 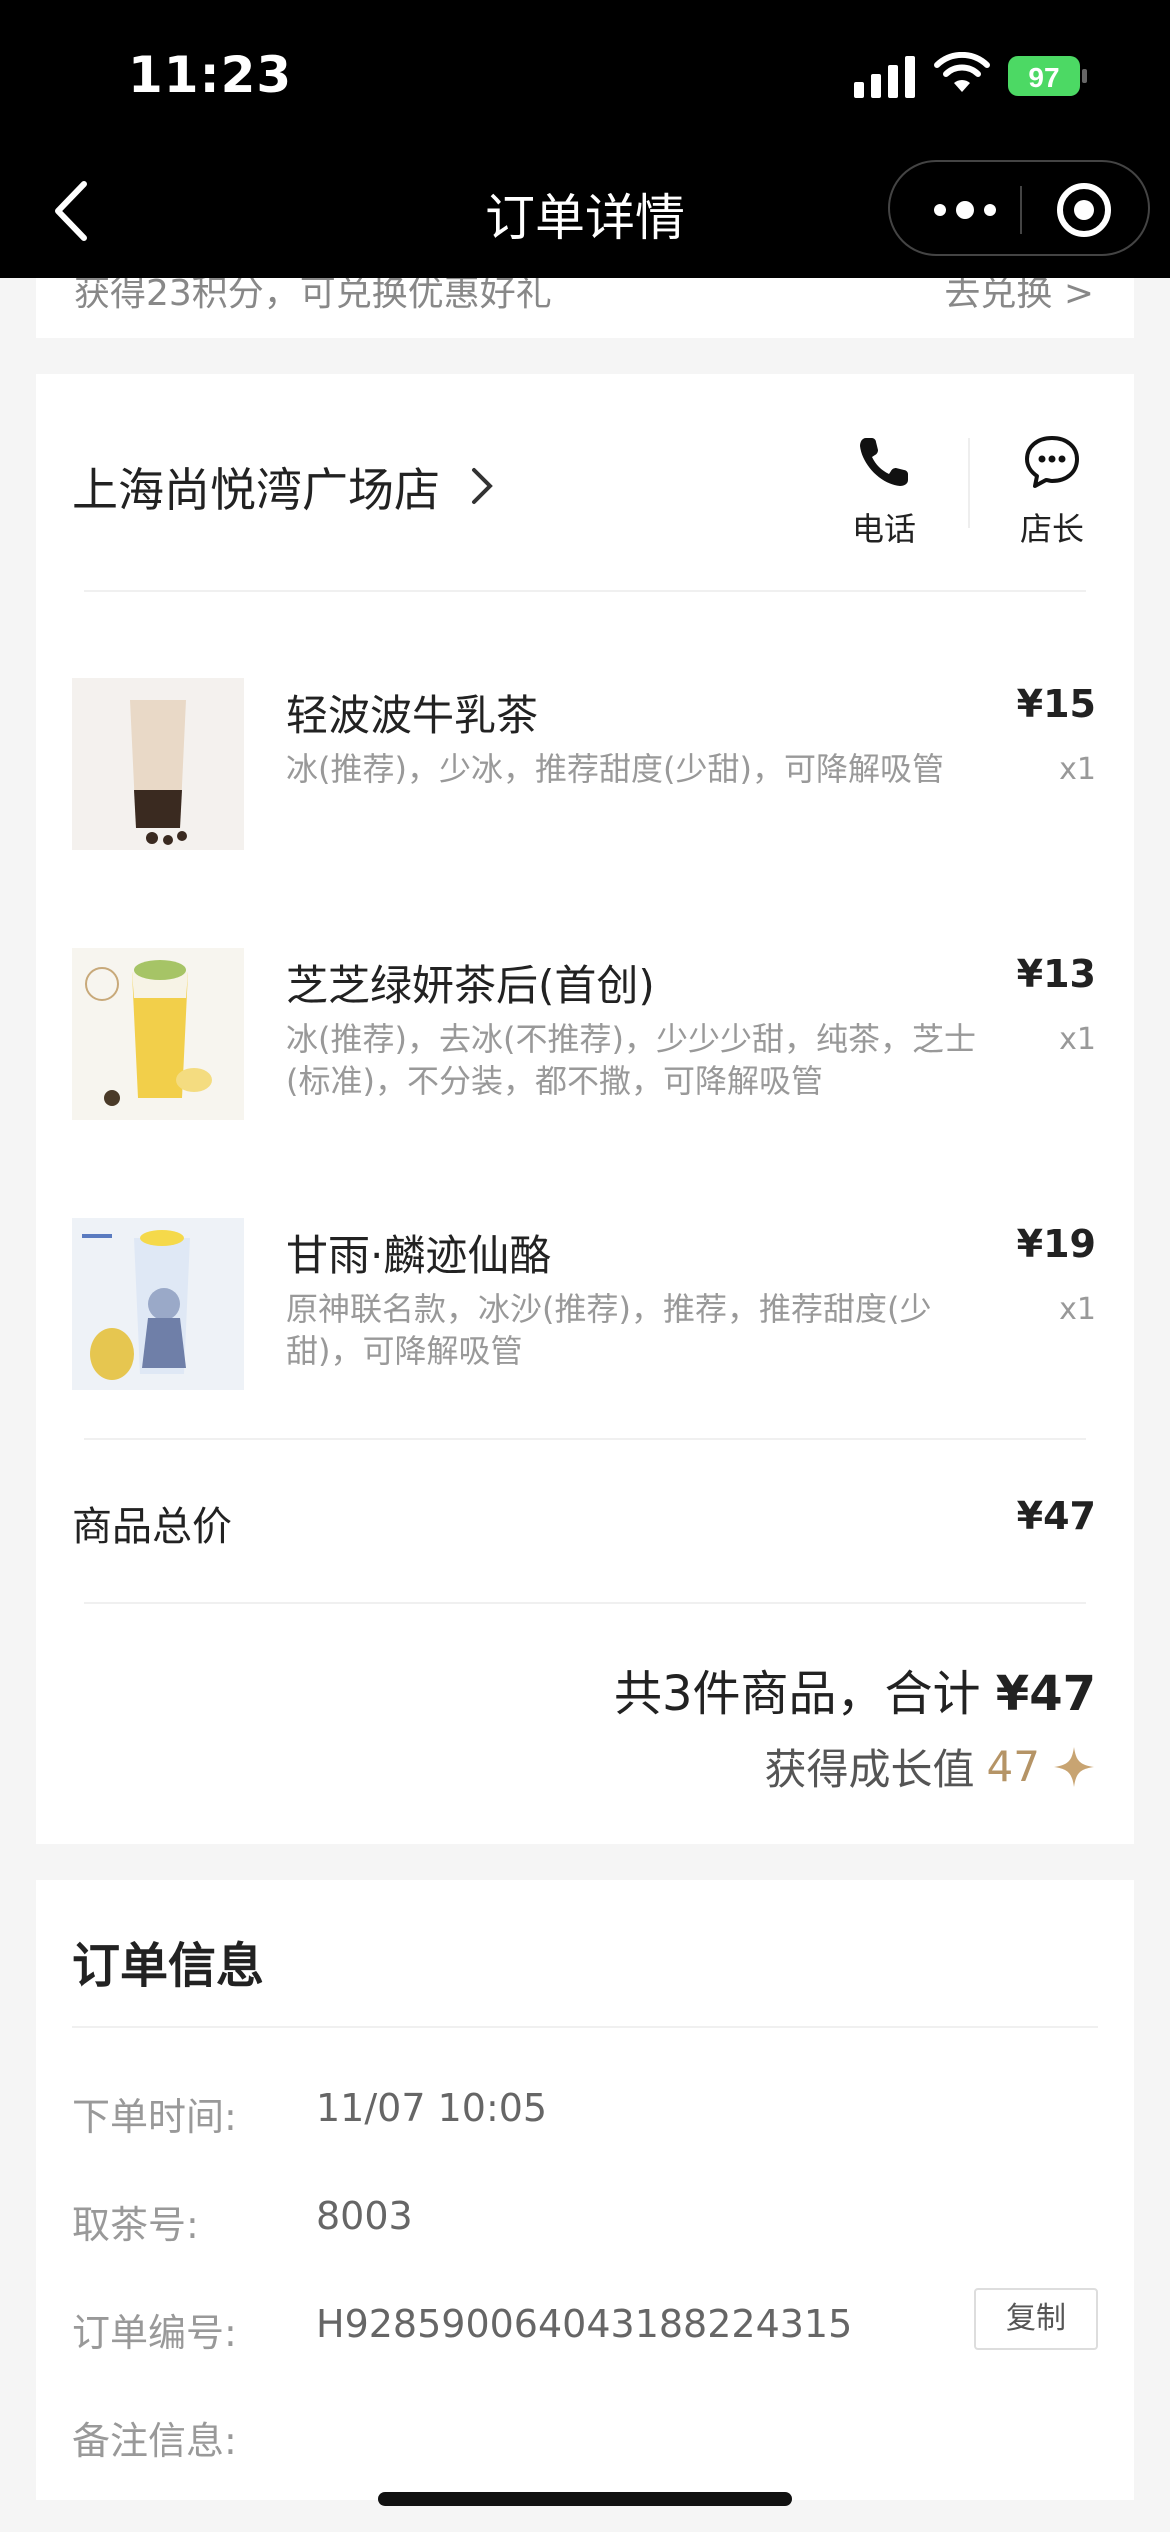 I want to click on home-indicator, so click(x=585, y=2499).